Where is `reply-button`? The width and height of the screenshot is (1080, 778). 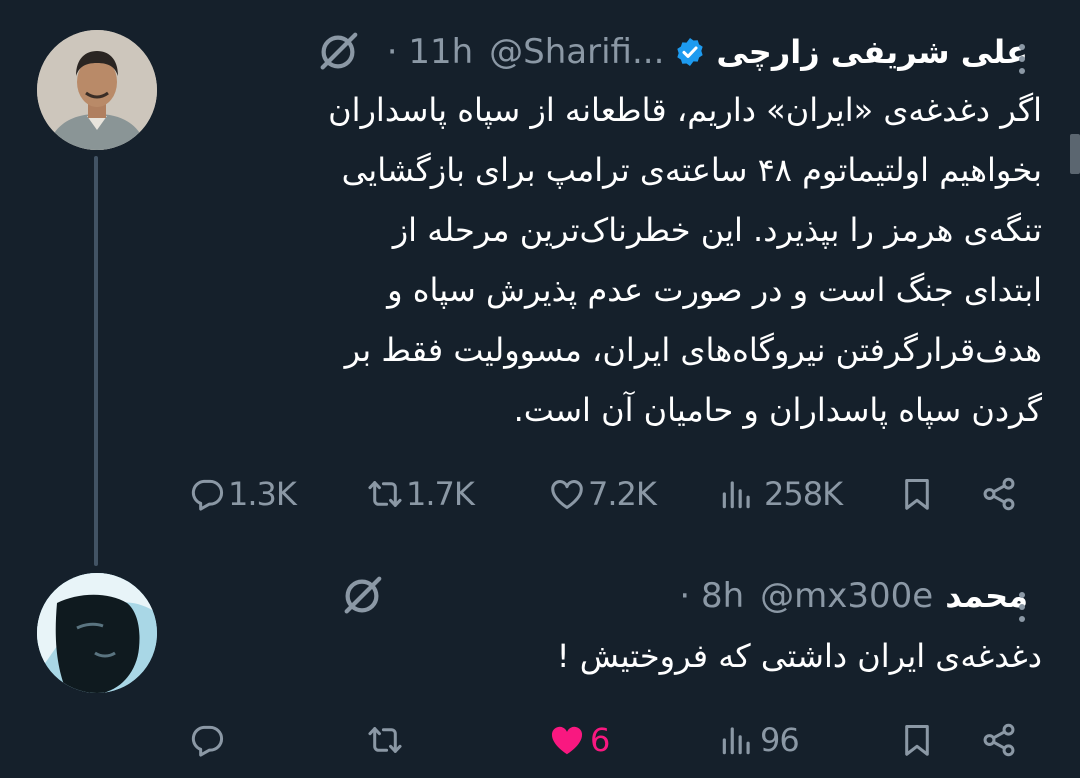 reply-button is located at coordinates (208, 740).